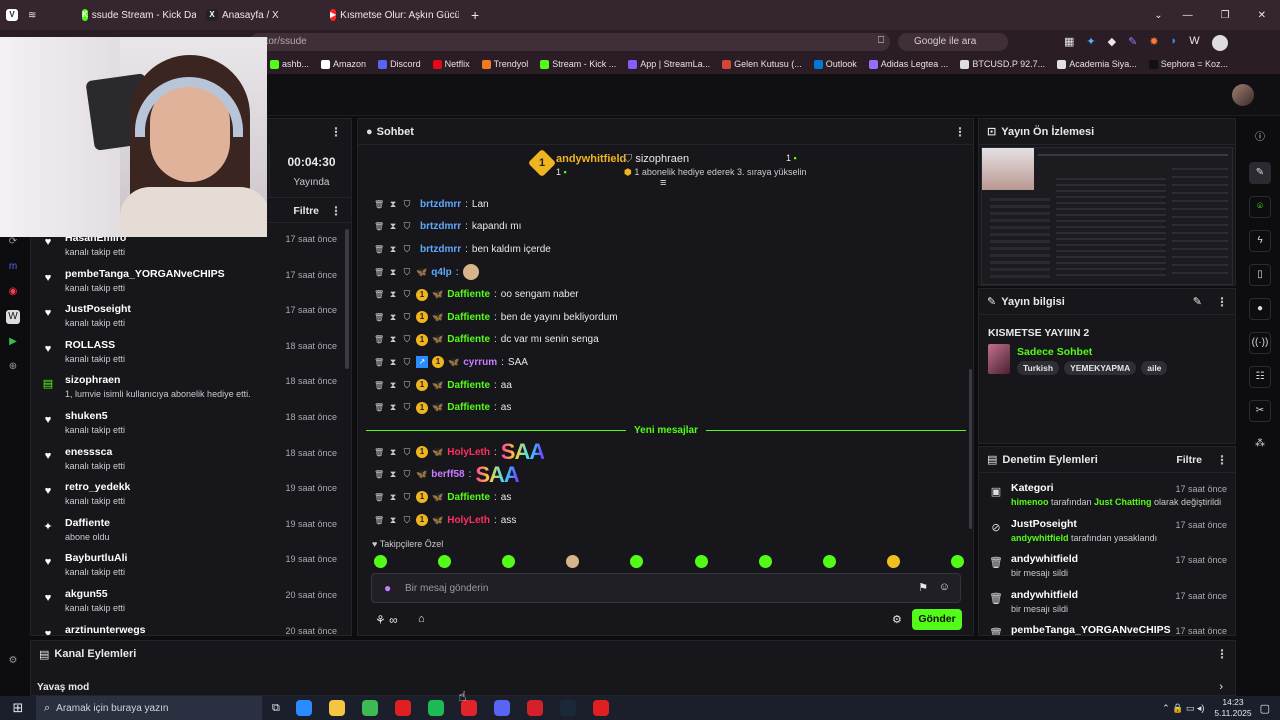 The height and width of the screenshot is (720, 1280). I want to click on chevron-right-icon: ›, so click(1221, 687).